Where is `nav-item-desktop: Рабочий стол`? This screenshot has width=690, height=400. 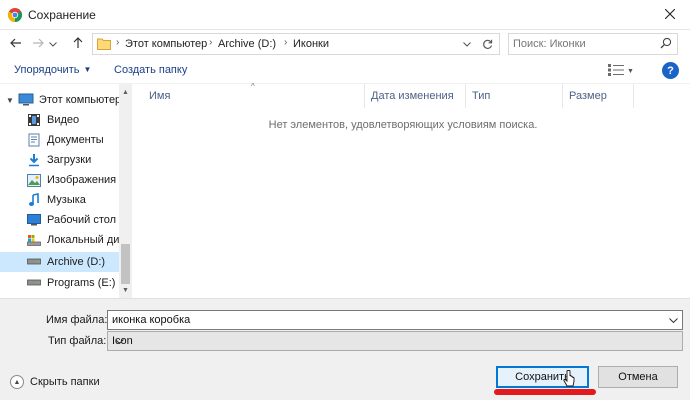 nav-item-desktop: Рабочий стол is located at coordinates (60, 220).